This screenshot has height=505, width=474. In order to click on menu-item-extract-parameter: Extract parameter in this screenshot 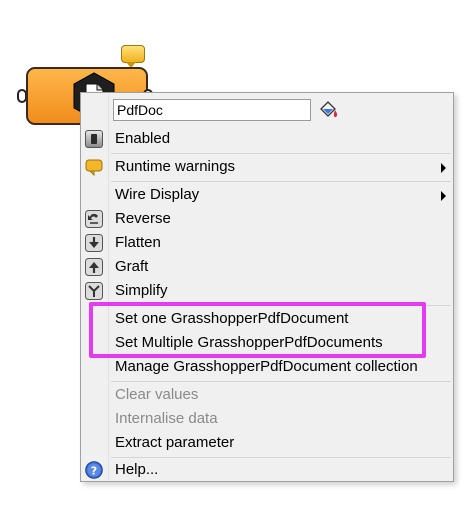, I will do `click(267, 443)`.